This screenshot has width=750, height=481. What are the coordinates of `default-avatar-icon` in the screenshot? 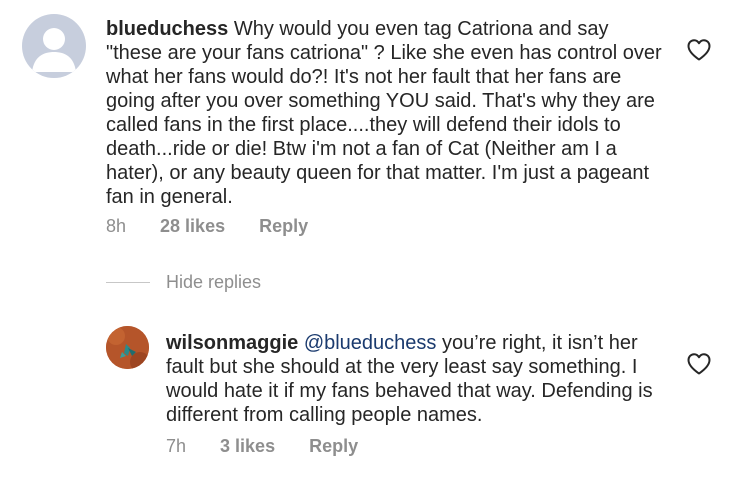 It's located at (54, 50).